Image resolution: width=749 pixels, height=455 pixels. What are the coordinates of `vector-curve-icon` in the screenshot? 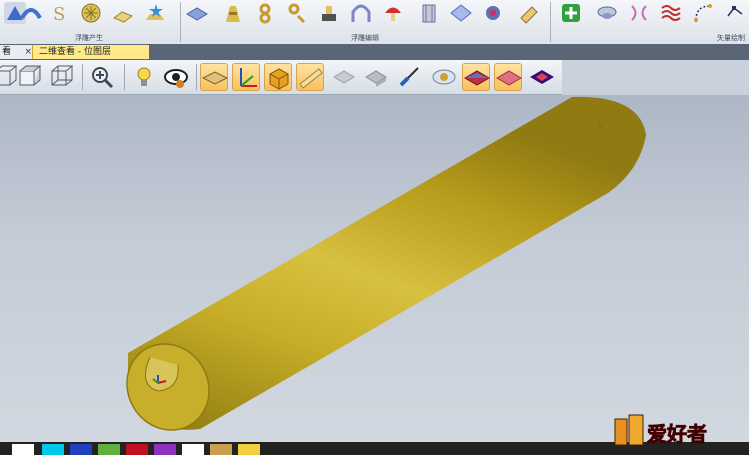 It's located at (703, 13).